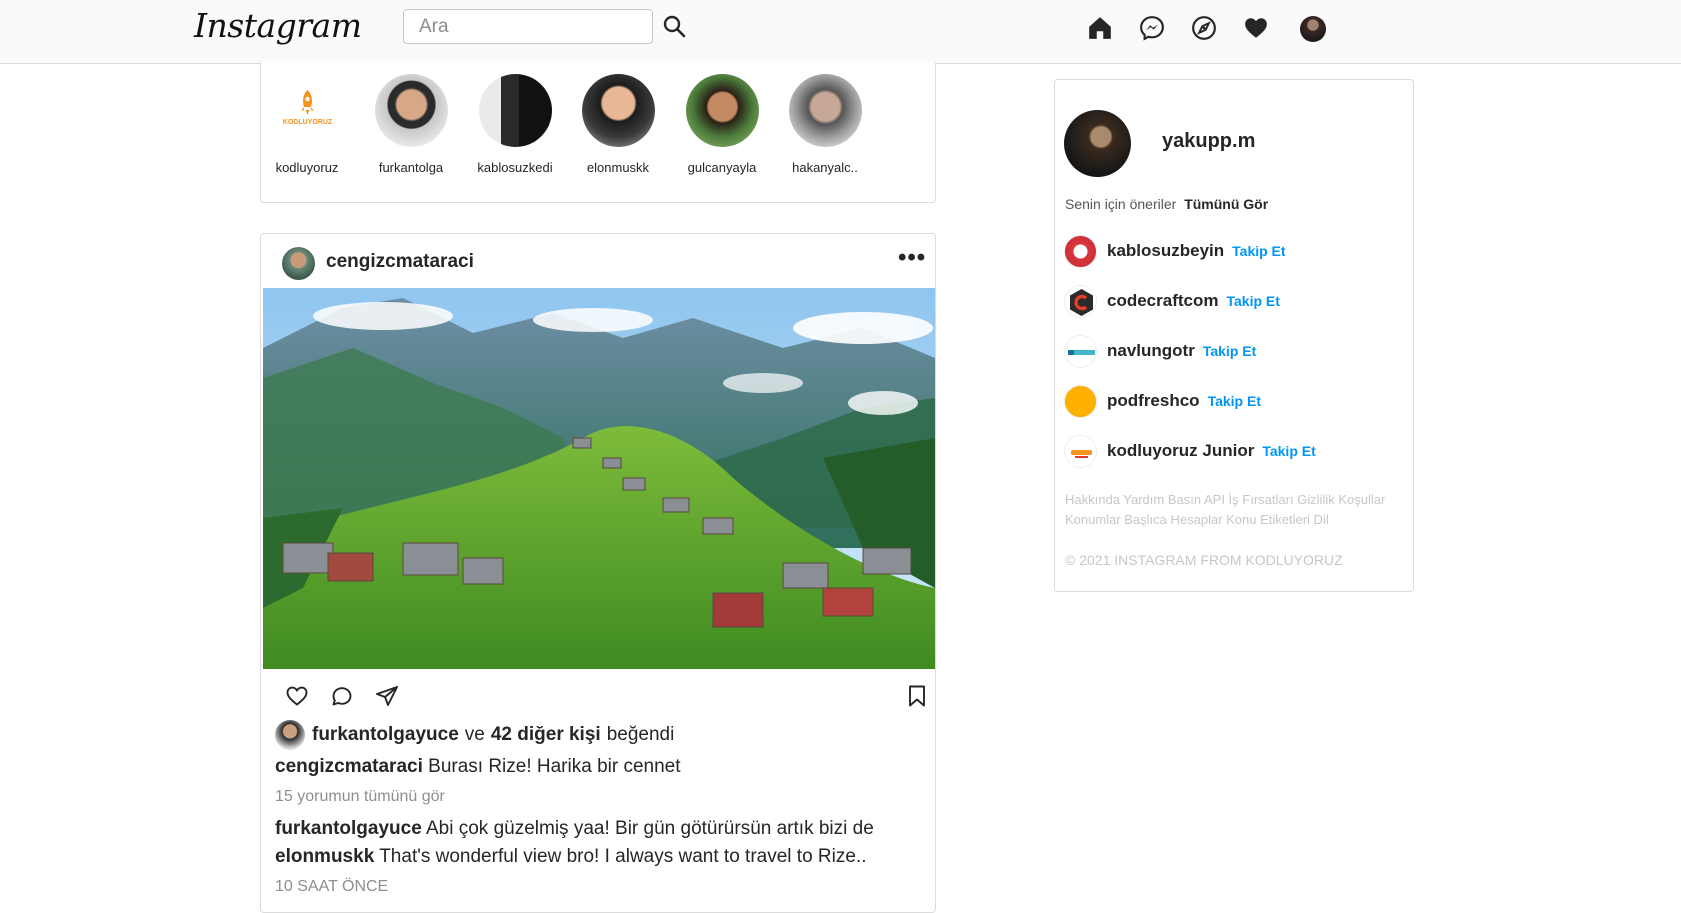 The height and width of the screenshot is (913, 1681). I want to click on caption-username: cengizcmataraci, so click(349, 766).